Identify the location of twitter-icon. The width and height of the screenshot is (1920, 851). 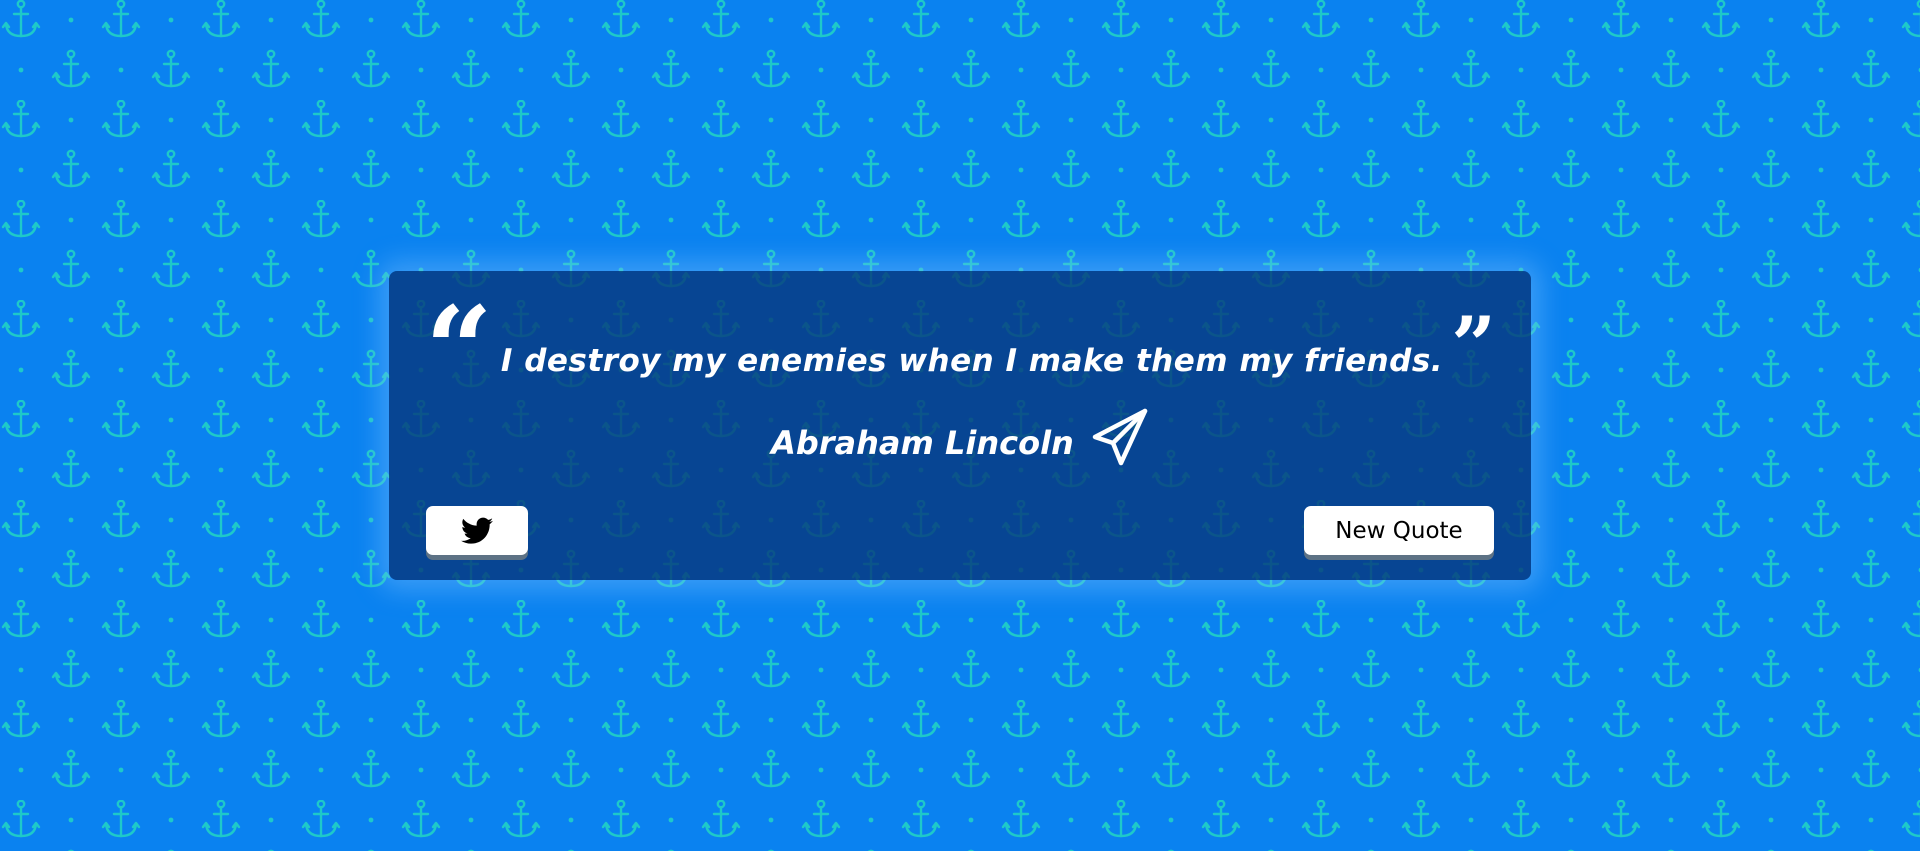
(477, 530).